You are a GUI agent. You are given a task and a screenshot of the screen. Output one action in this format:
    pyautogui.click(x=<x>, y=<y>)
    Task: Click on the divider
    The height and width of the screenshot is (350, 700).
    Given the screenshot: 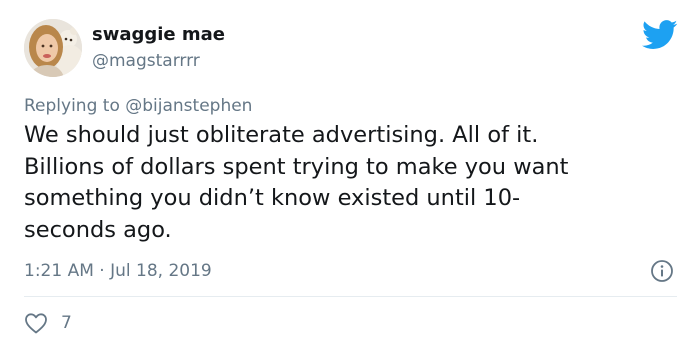 What is the action you would take?
    pyautogui.click(x=350, y=296)
    